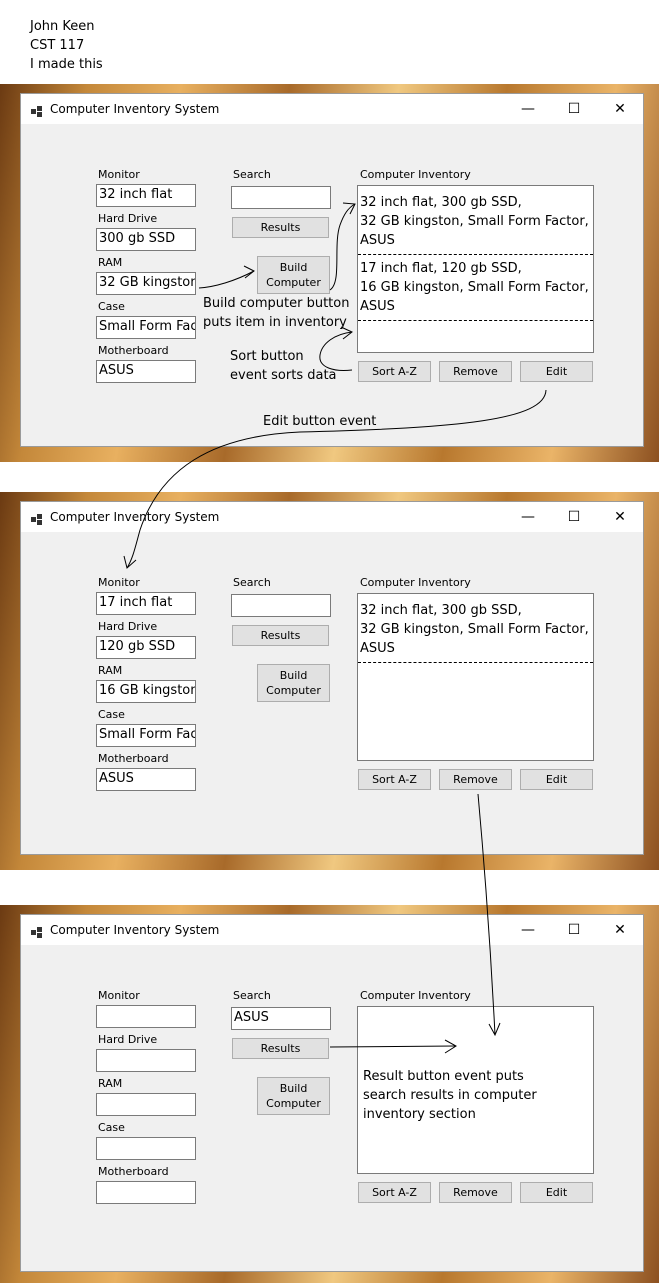 The image size is (659, 1283). I want to click on monitor-field: 17 inch flat, so click(146, 603).